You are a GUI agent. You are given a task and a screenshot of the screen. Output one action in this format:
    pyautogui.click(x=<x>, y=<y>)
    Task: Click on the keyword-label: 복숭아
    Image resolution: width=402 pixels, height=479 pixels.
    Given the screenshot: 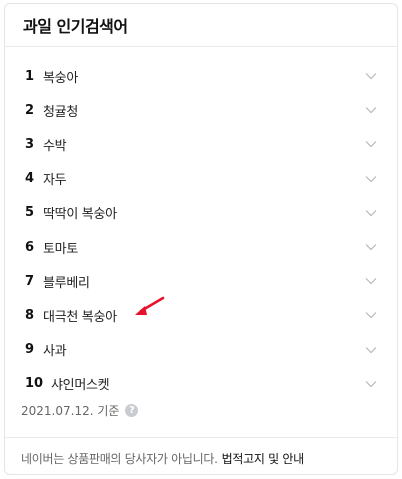 What is the action you would take?
    pyautogui.click(x=60, y=78)
    